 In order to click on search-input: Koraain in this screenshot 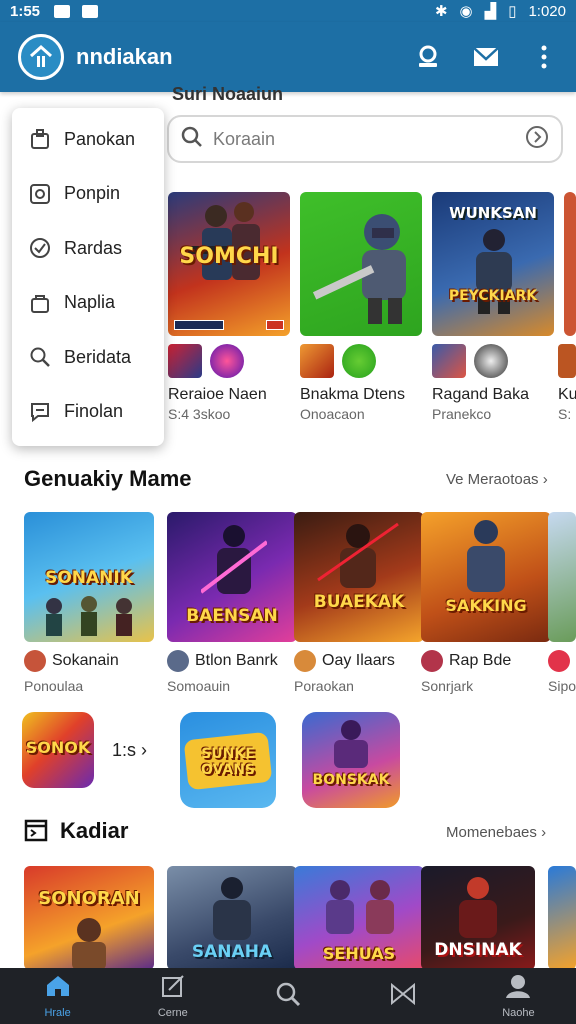, I will do `click(369, 139)`.